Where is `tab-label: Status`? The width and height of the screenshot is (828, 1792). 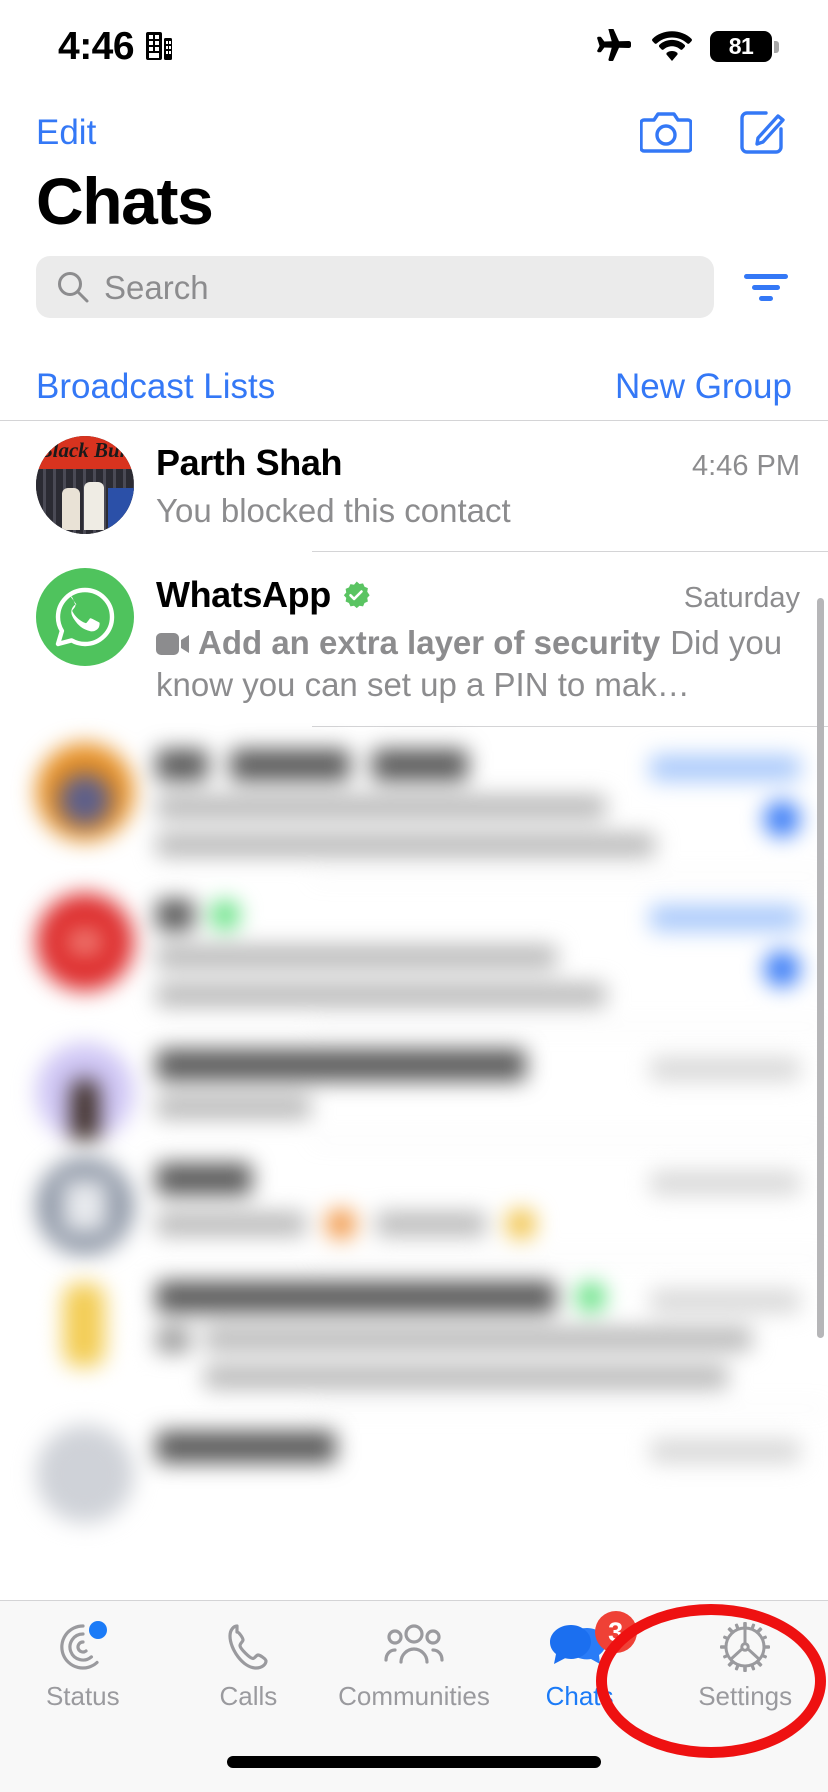 tab-label: Status is located at coordinates (82, 1696).